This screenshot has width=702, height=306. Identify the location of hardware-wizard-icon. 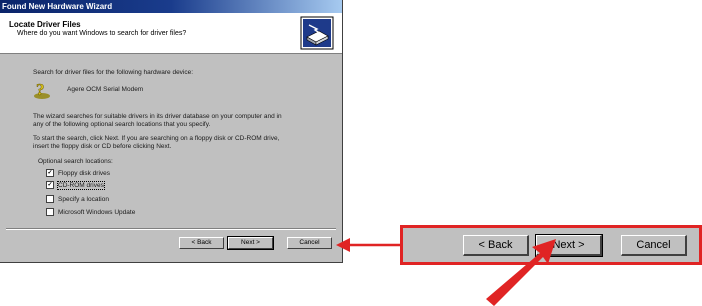
(317, 33).